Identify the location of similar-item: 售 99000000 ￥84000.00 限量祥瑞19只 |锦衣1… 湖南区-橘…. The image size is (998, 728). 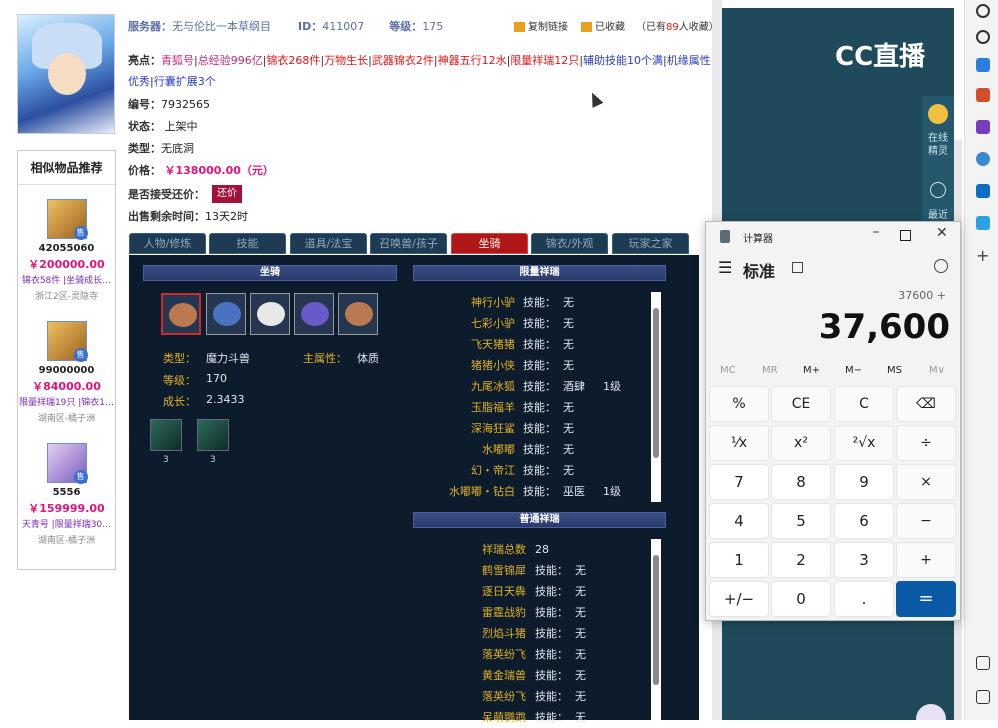
(66, 372).